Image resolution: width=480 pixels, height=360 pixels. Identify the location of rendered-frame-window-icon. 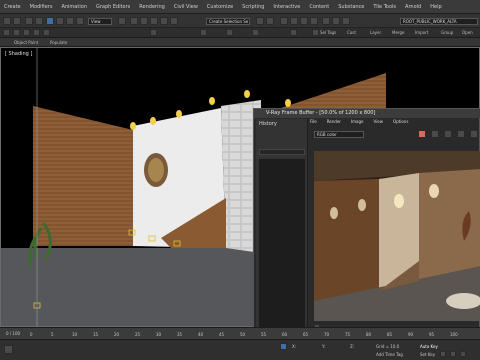
(336, 21).